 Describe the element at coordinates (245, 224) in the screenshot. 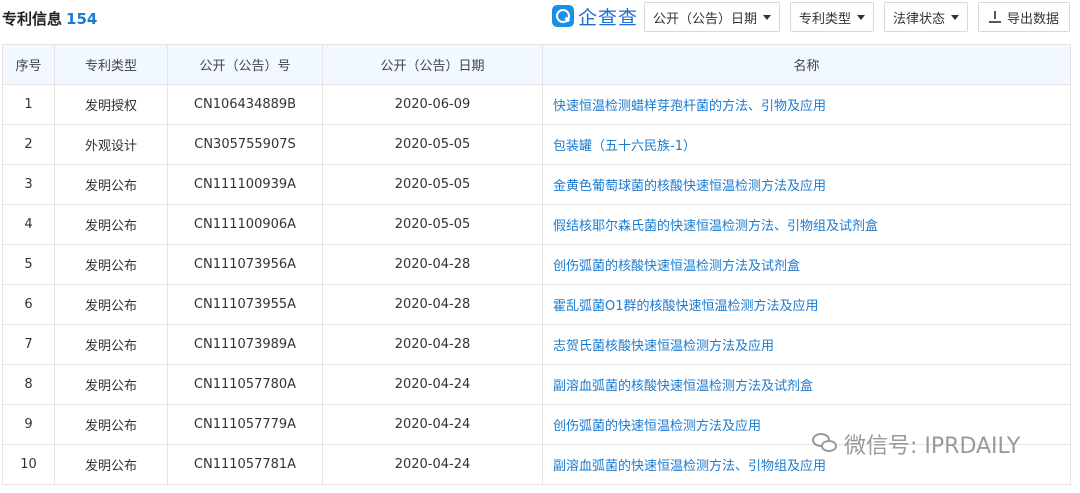

I see `cell-number: CN111100906A` at that location.